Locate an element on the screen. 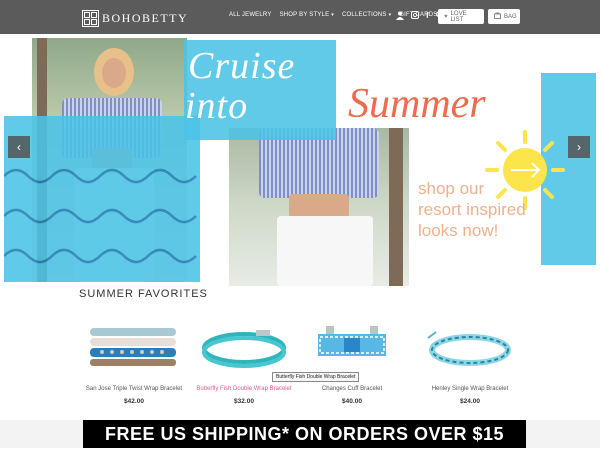 The width and height of the screenshot is (600, 450). hero-headline: into is located at coordinates (217, 106).